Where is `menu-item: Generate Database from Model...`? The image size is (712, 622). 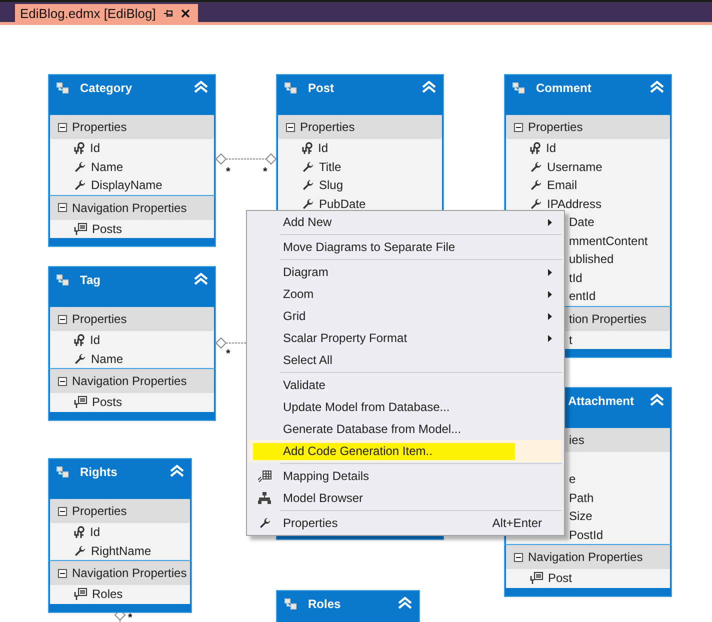
menu-item: Generate Database from Model... is located at coordinates (405, 429).